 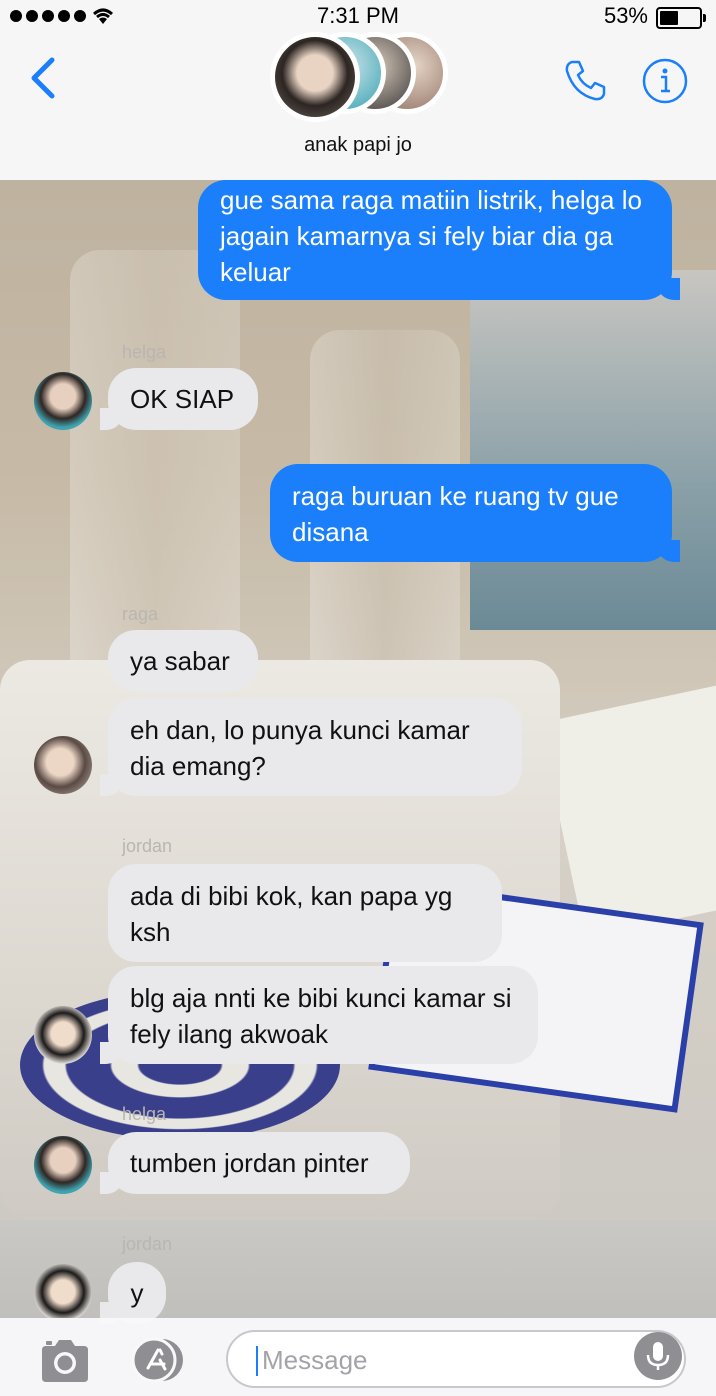 What do you see at coordinates (358, 145) in the screenshot?
I see `group-name: anak papi jo` at bounding box center [358, 145].